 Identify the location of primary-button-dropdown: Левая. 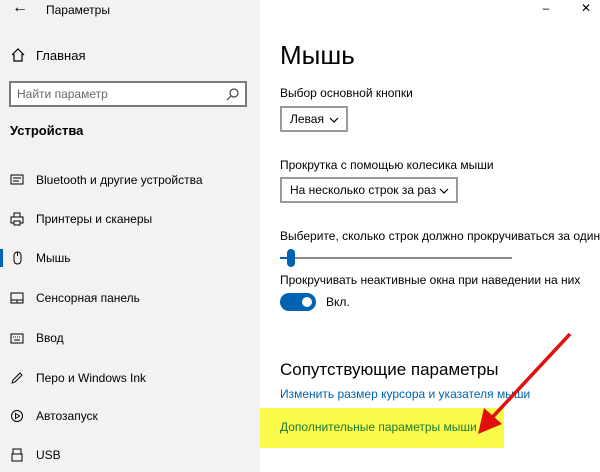
(314, 119).